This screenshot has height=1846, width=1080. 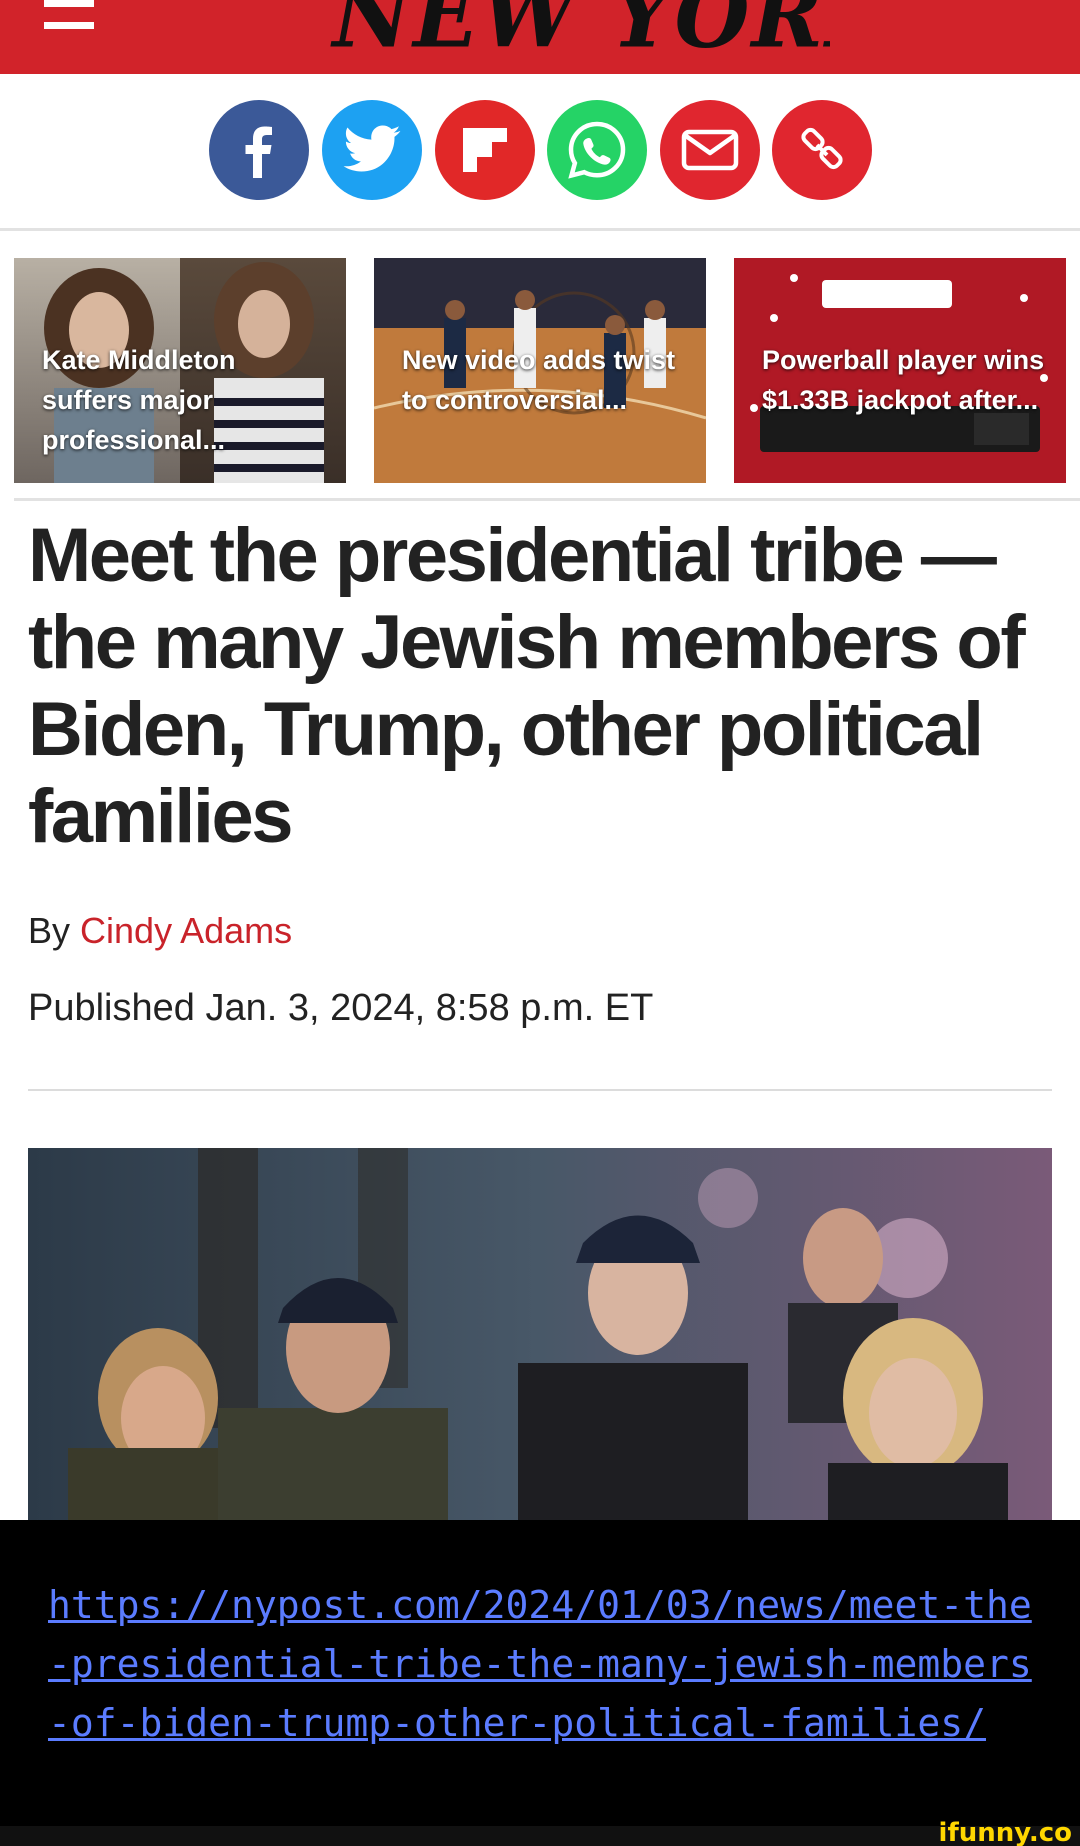 I want to click on byline: By Cindy Adams, so click(x=160, y=931).